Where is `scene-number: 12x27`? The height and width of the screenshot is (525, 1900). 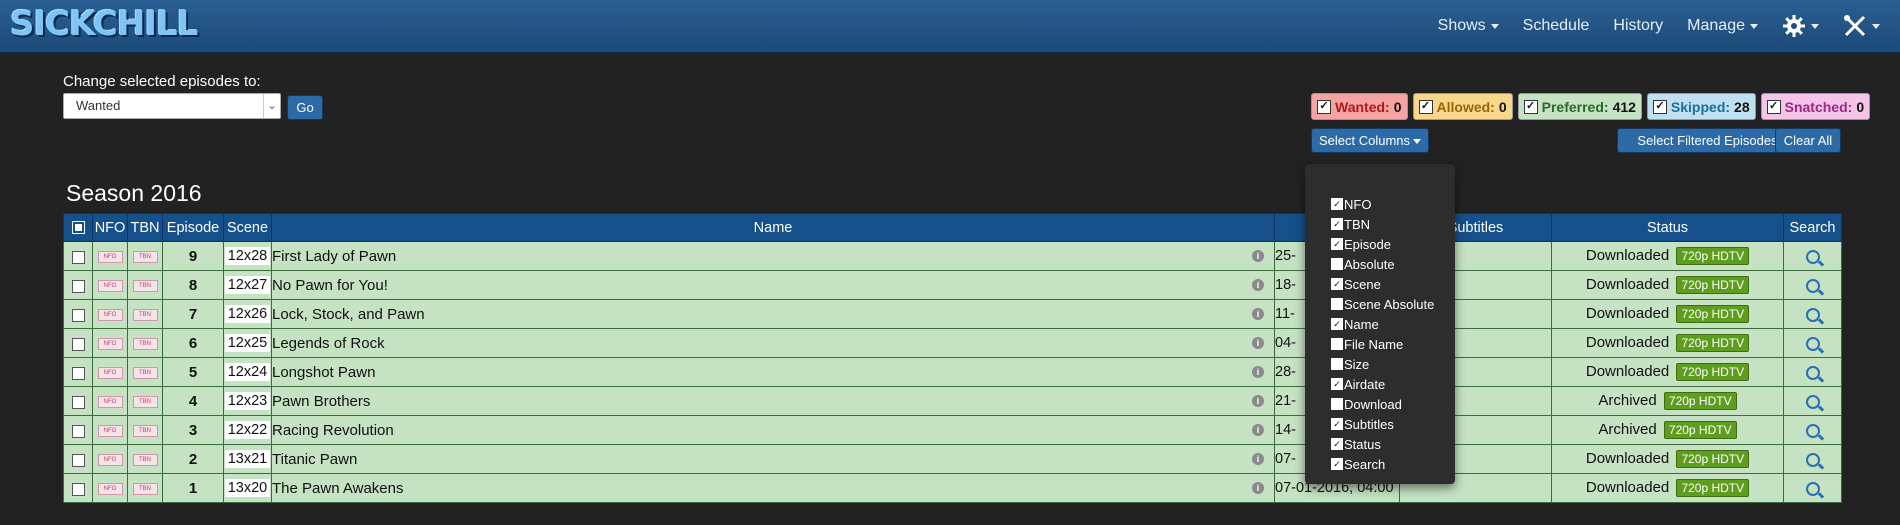 scene-number: 12x27 is located at coordinates (247, 285).